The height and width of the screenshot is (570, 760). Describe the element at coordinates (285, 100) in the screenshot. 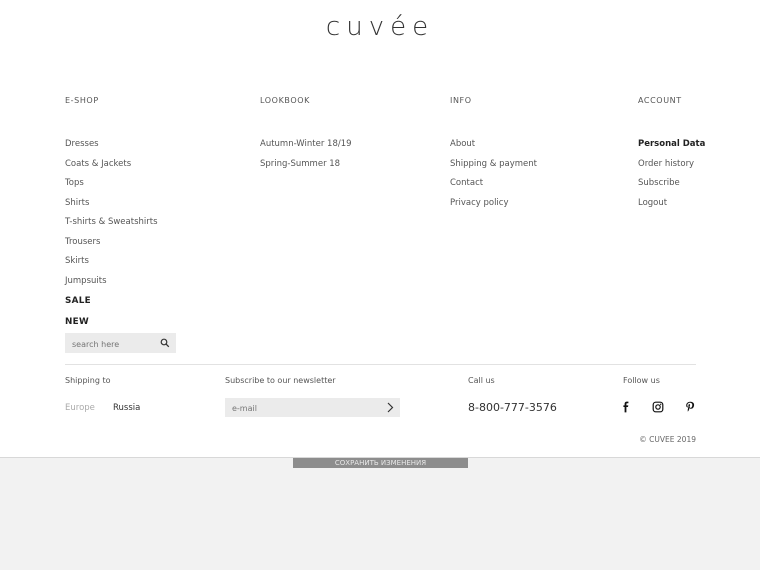

I see `lookbook-heading: LOOKBOOK` at that location.